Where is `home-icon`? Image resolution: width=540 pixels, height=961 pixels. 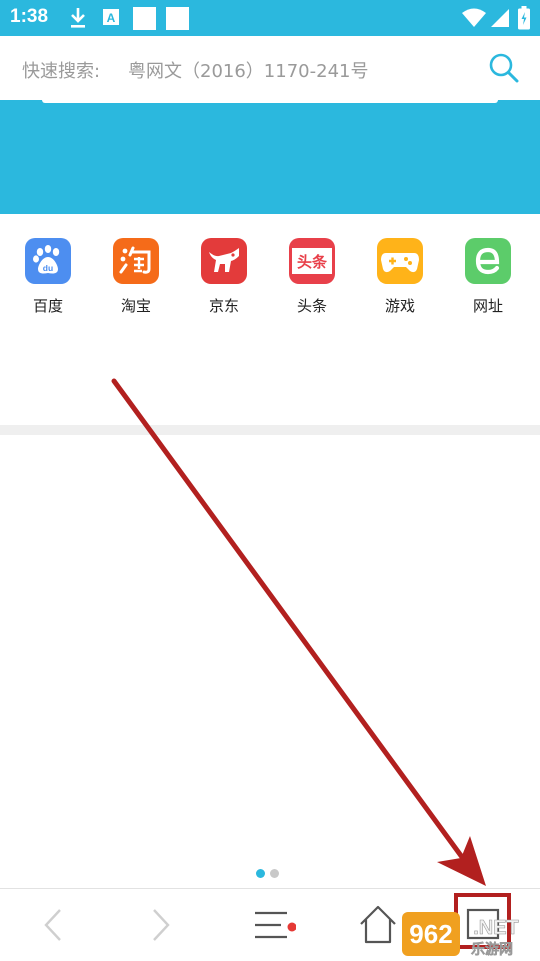
home-icon is located at coordinates (378, 925).